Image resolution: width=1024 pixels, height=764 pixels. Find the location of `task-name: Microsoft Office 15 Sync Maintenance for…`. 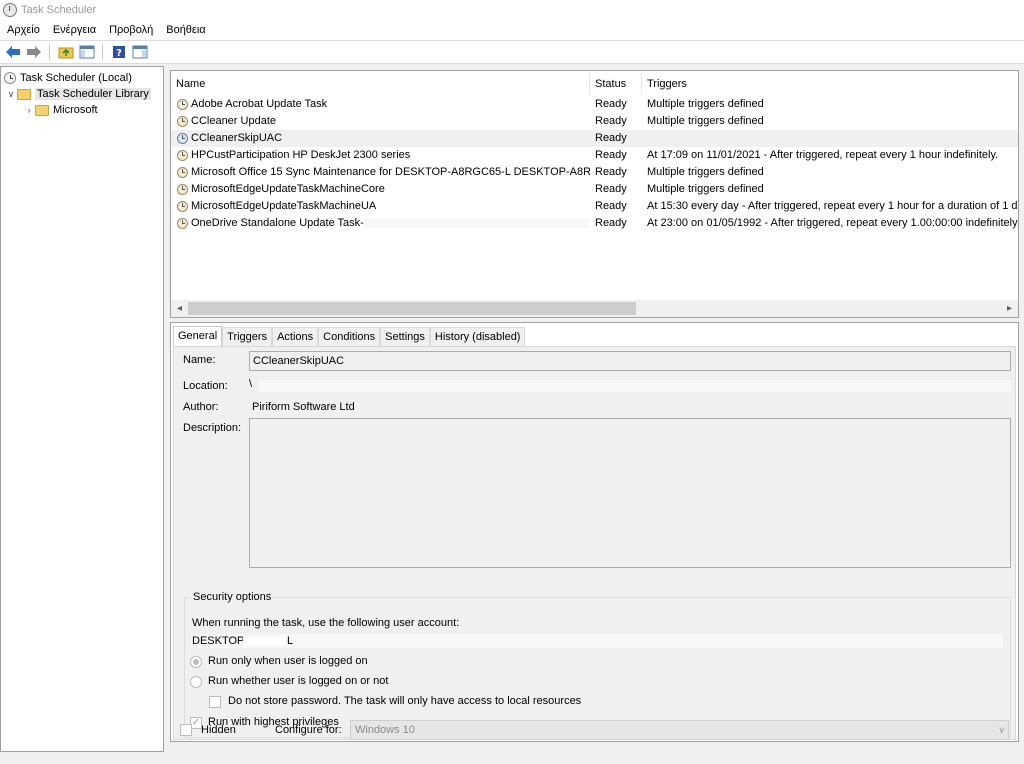

task-name: Microsoft Office 15 Sync Maintenance for… is located at coordinates (390, 172).